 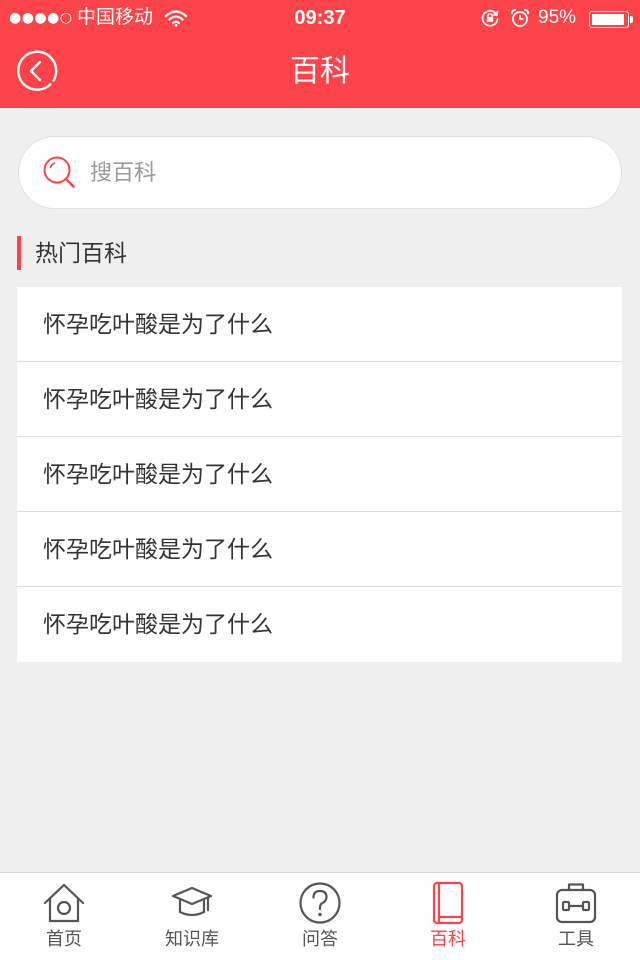 I want to click on tab-tools: 工具, so click(x=576, y=916).